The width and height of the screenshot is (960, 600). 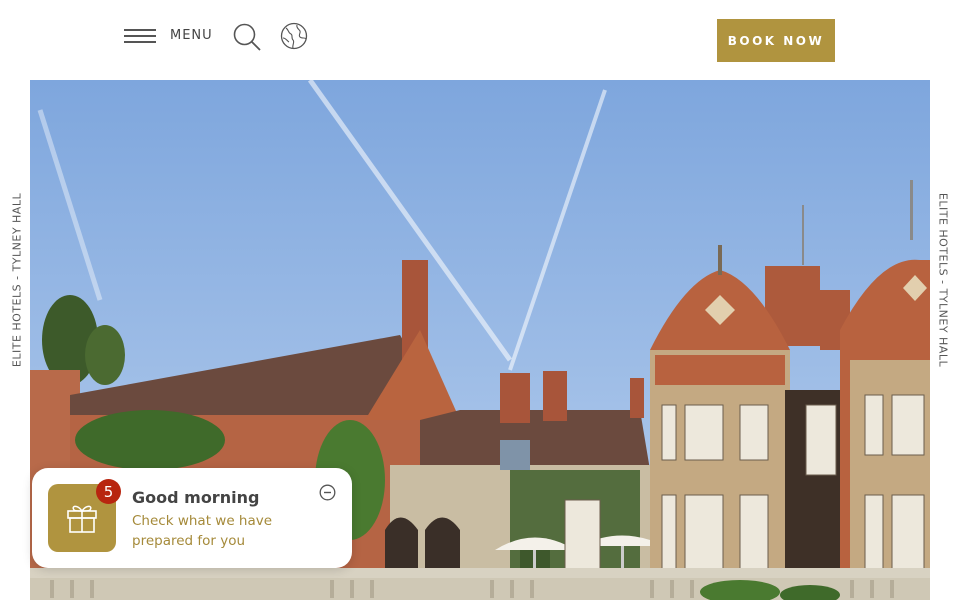 What do you see at coordinates (82, 519) in the screenshot?
I see `gift-icon` at bounding box center [82, 519].